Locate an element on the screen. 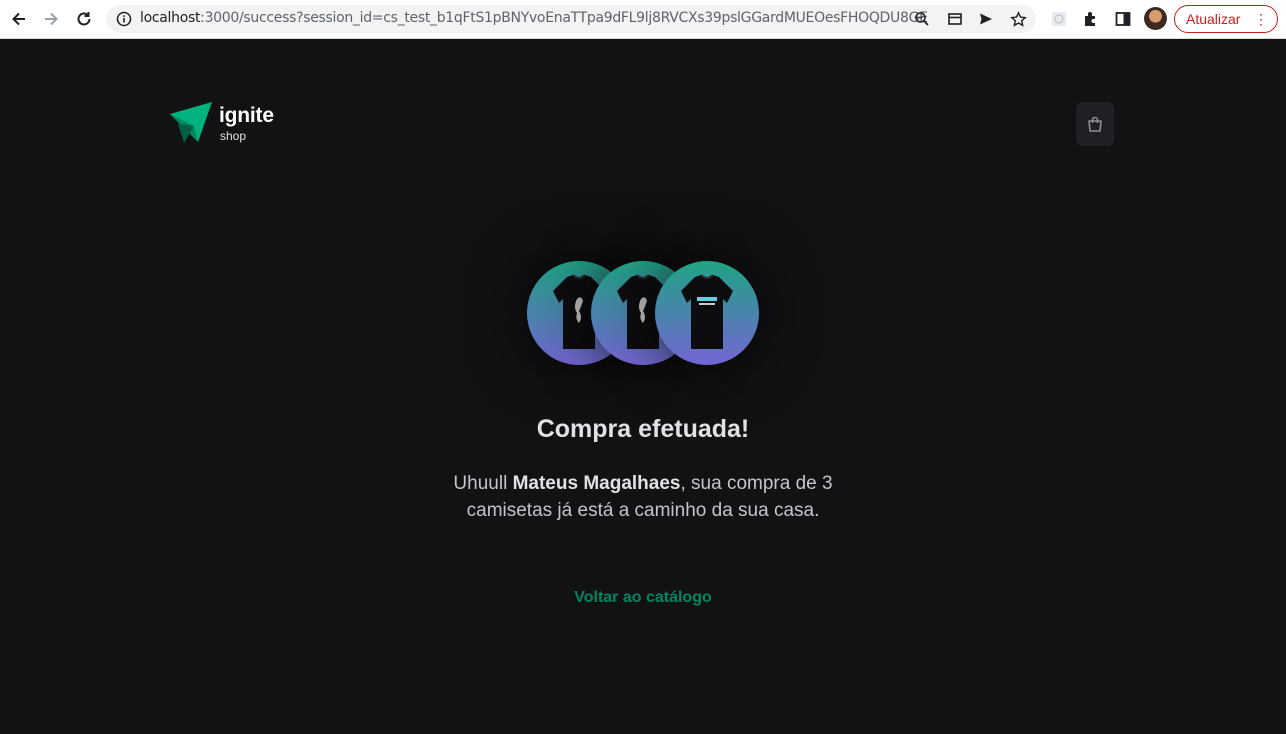 The width and height of the screenshot is (1286, 734). ignite-shop-logo: ignite shop is located at coordinates (230, 123).